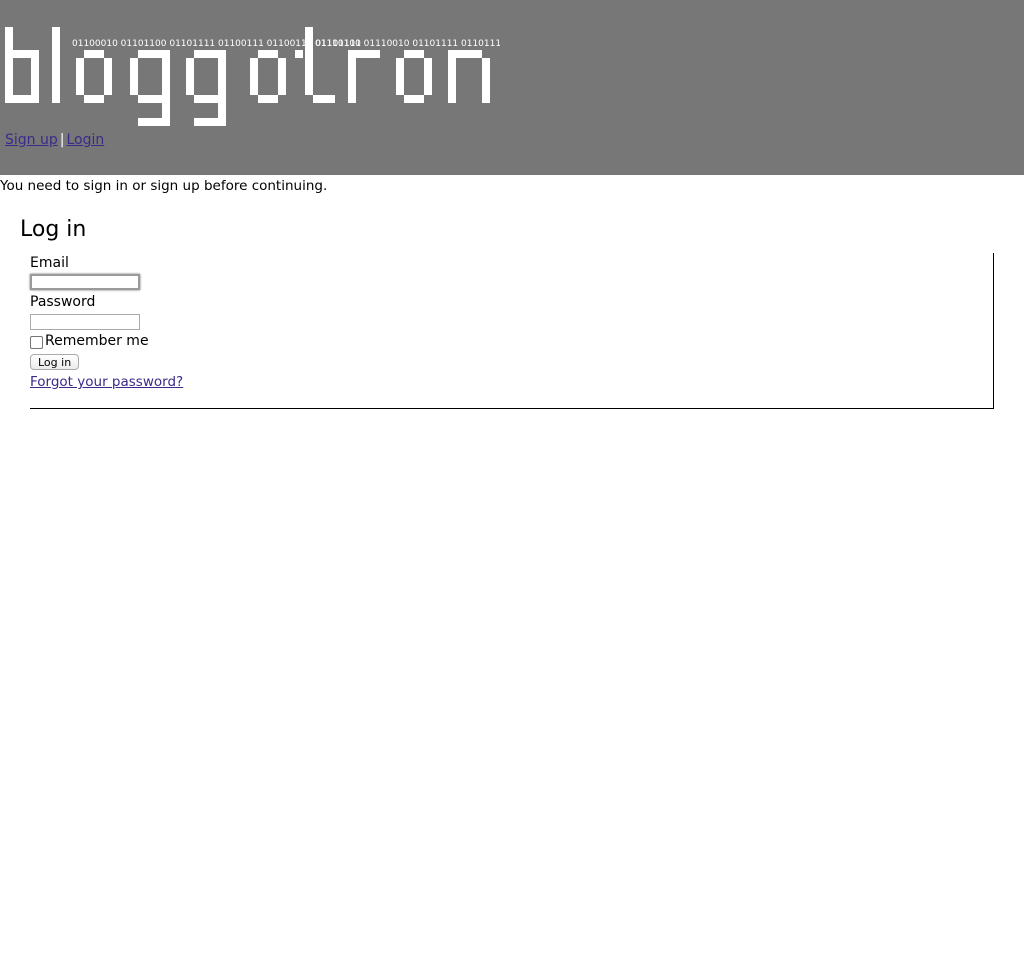 The width and height of the screenshot is (1024, 961). Describe the element at coordinates (106, 382) in the screenshot. I see `forgot-password-link: Forgot your password?` at that location.